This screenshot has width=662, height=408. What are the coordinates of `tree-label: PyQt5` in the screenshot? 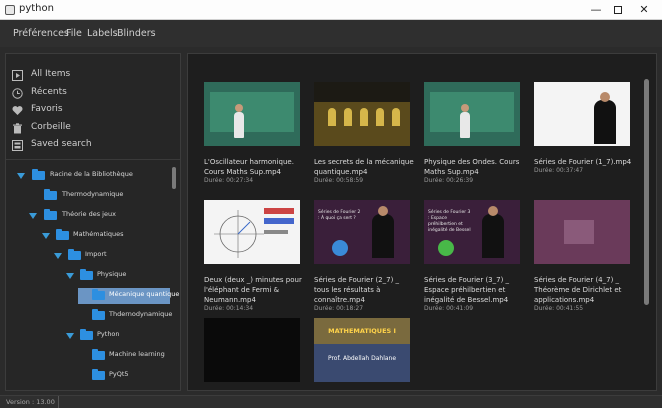 It's located at (119, 374).